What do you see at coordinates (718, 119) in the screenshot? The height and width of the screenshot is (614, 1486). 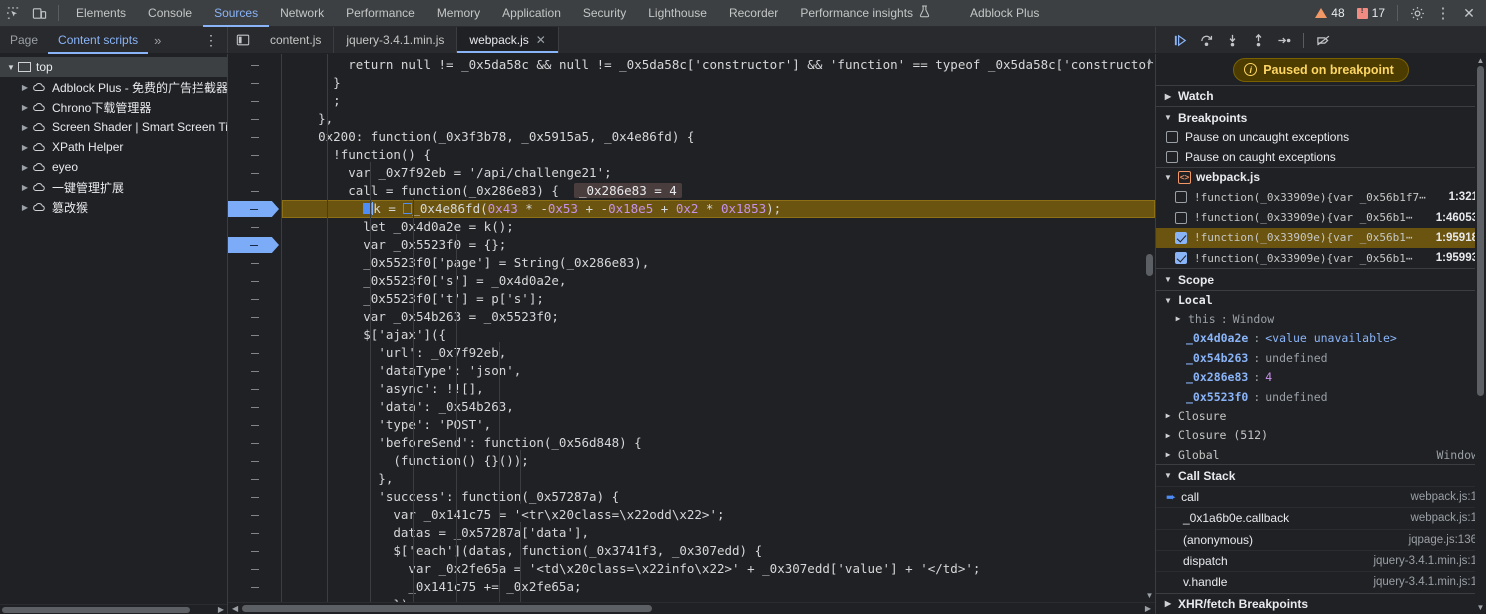 I see `code-line: },` at bounding box center [718, 119].